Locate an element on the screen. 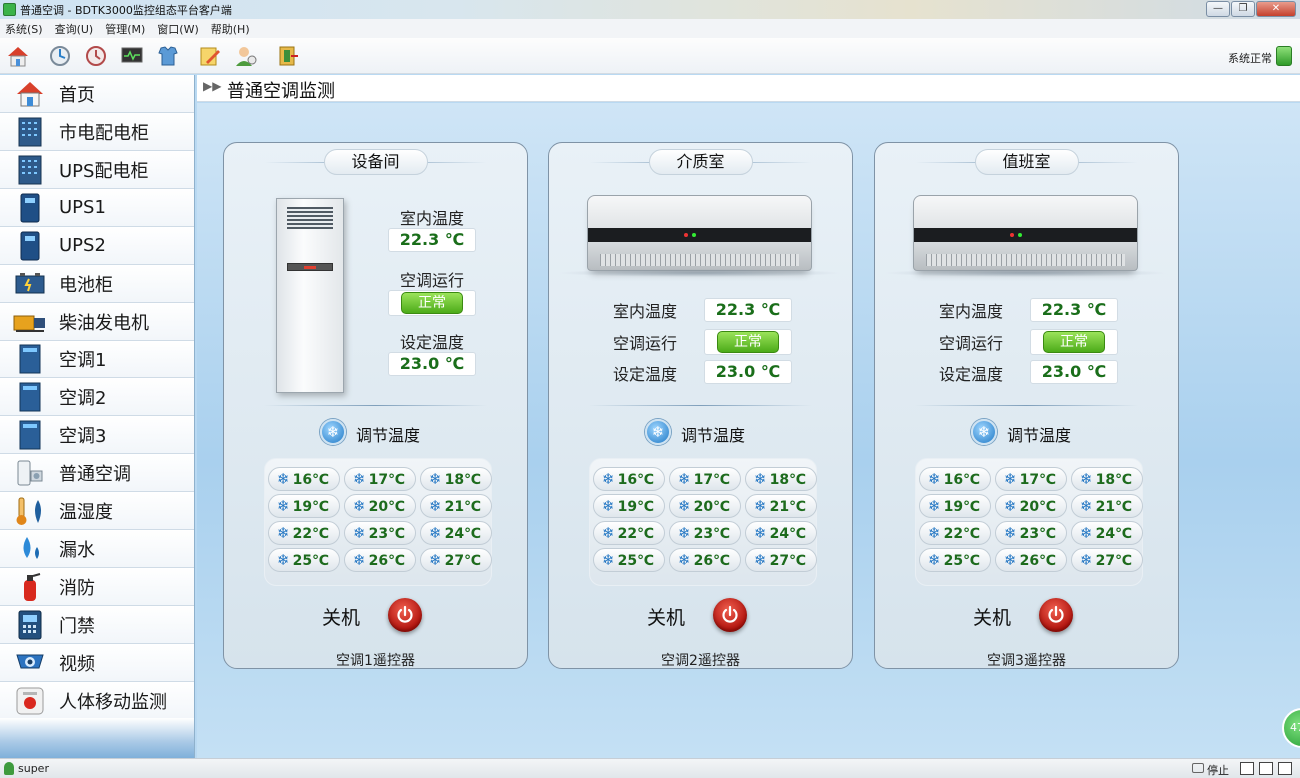 The image size is (1300, 778). menu-bar: 系统(S) 查询(U) 管理(M) 窗口(W) 帮助(H) is located at coordinates (650, 28).